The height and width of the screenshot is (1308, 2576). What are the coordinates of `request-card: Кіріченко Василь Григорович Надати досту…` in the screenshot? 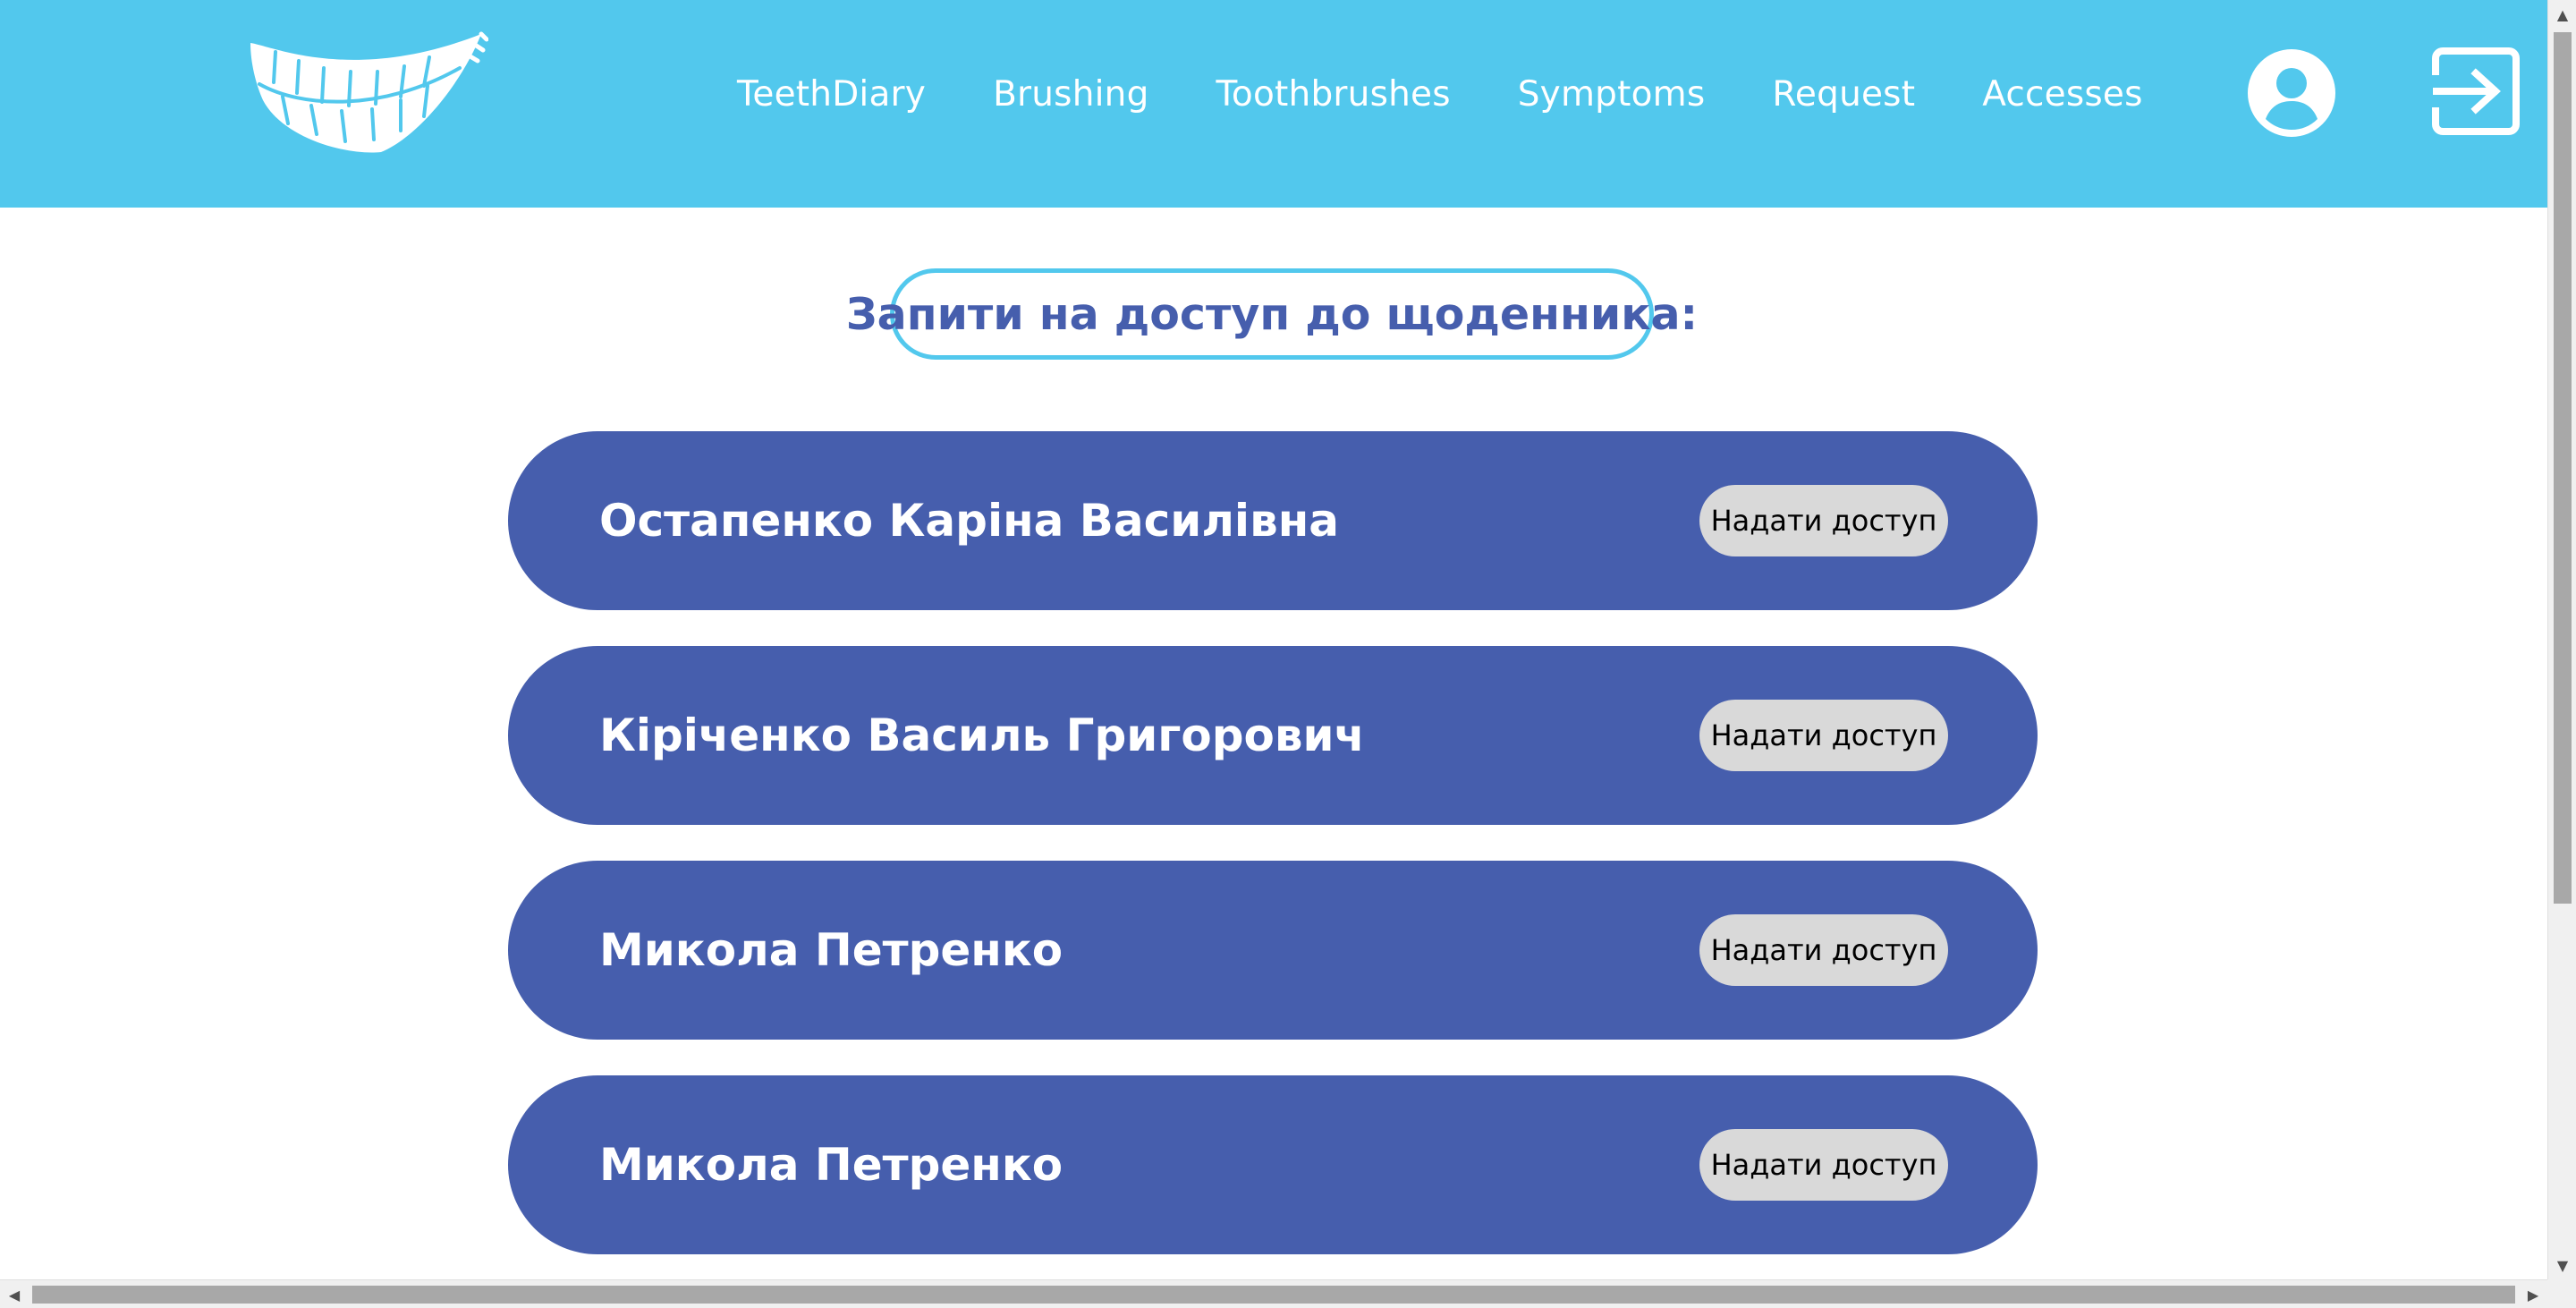 It's located at (1273, 735).